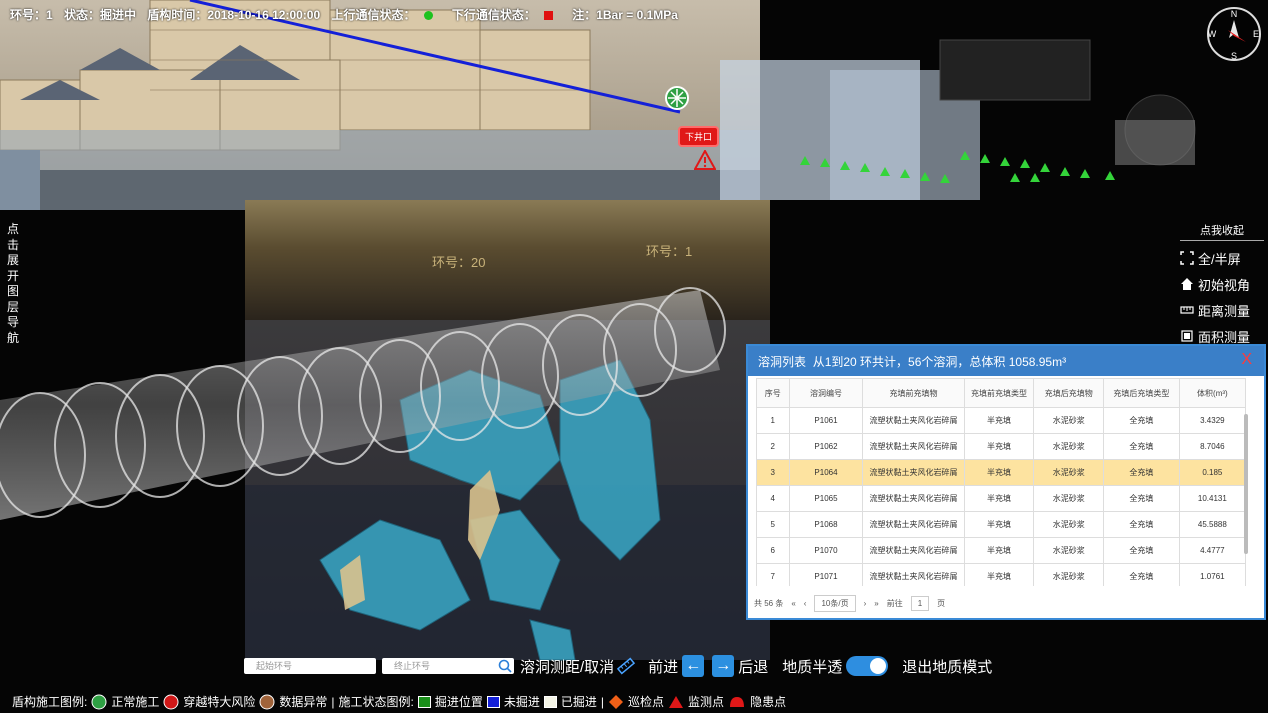 This screenshot has height=713, width=1268. I want to click on cave-measure-button: 溶洞测距/取消, so click(567, 666).